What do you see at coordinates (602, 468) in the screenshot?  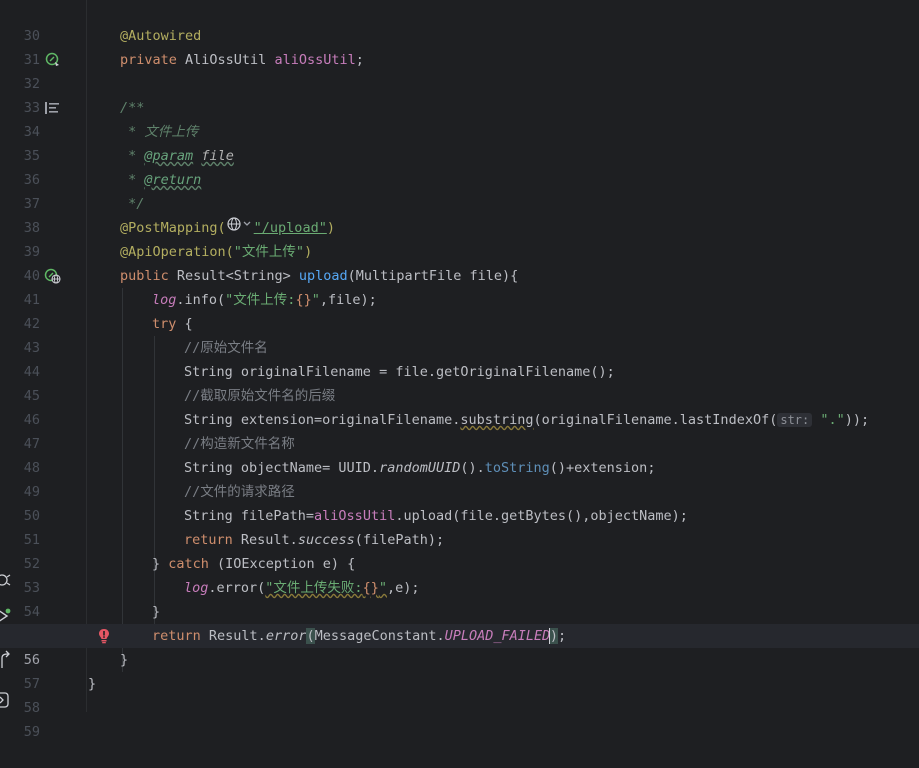 I see `code-token: ()+extension;` at bounding box center [602, 468].